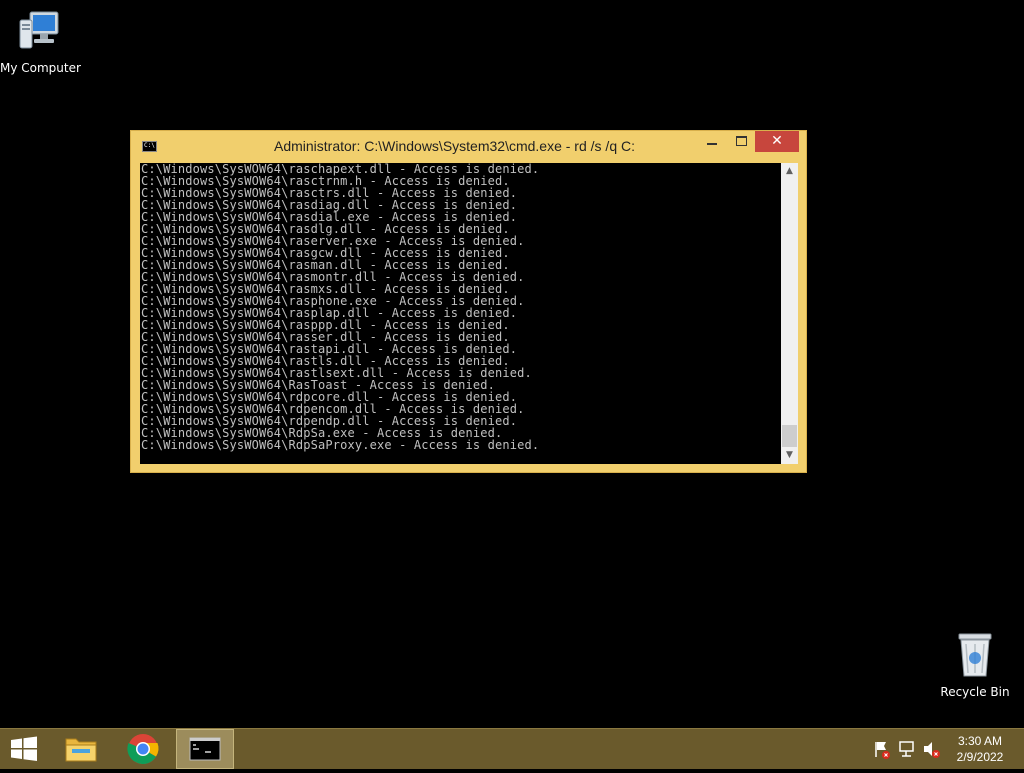 The height and width of the screenshot is (773, 1024). I want to click on computer-icon, so click(39, 30).